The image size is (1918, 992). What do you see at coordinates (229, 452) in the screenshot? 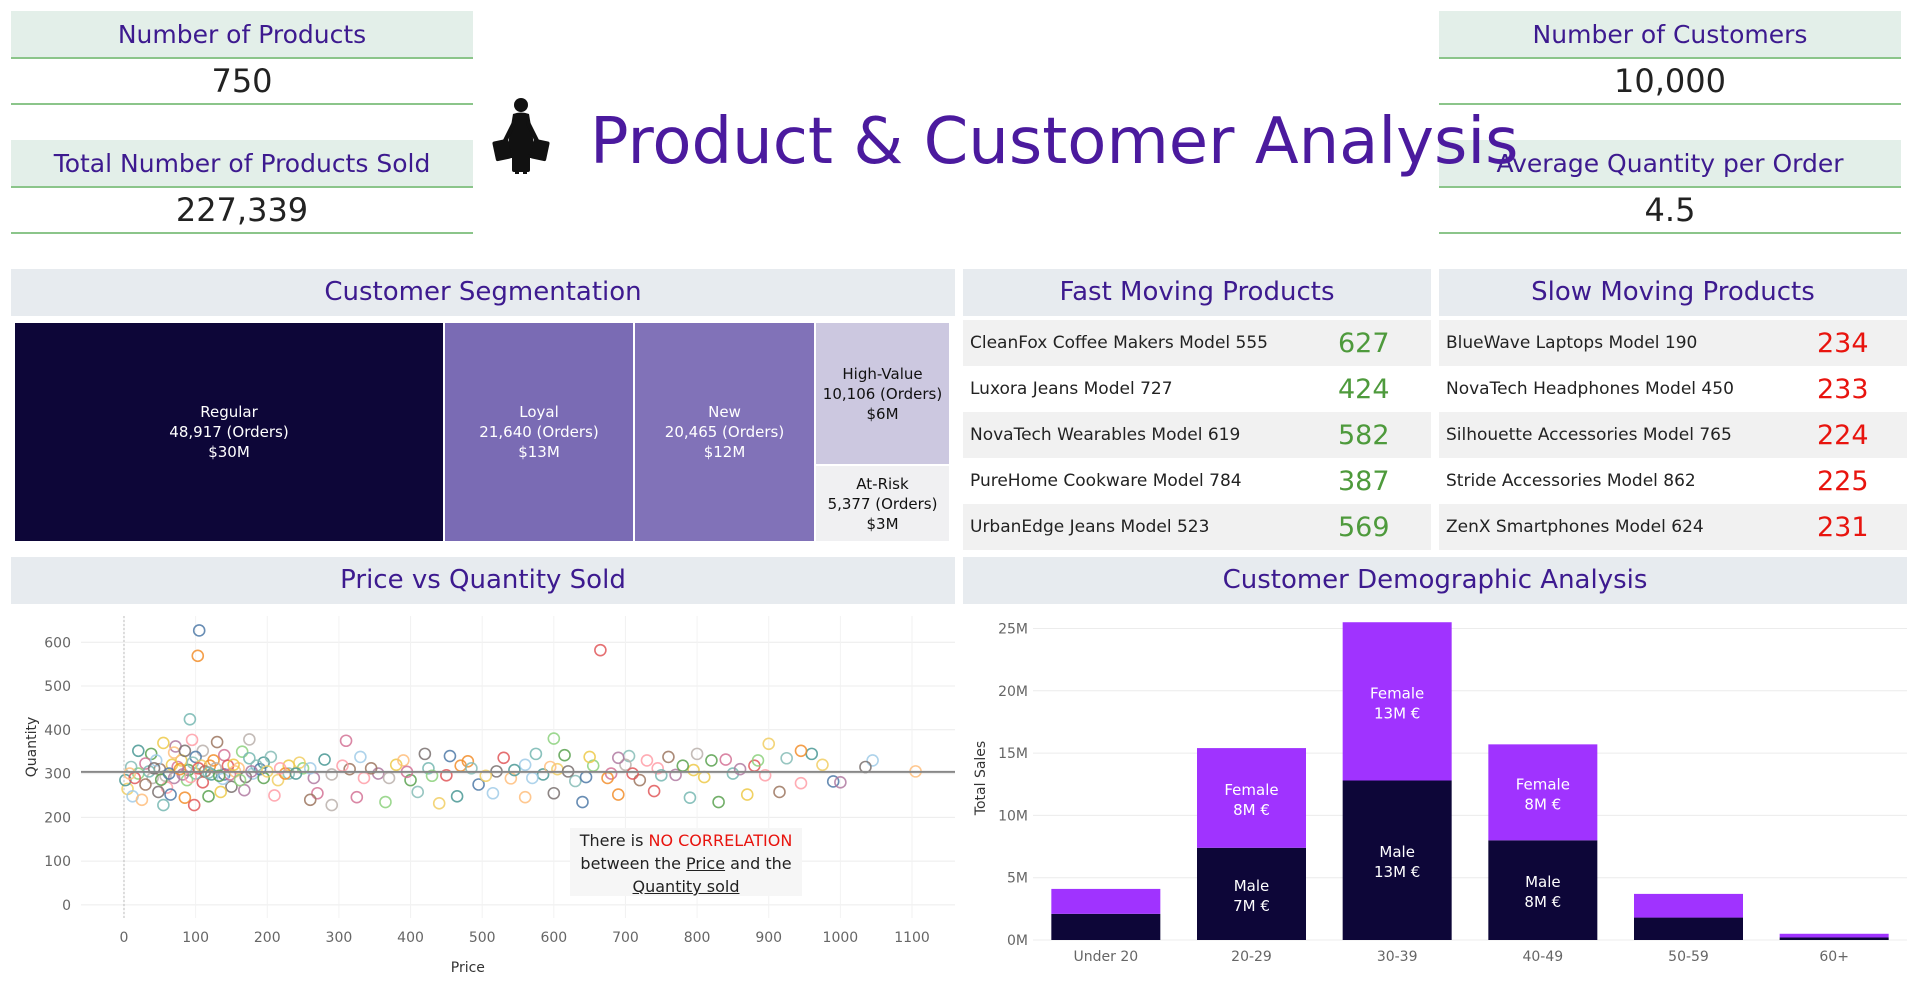
I see `segment-sales: $30M` at bounding box center [229, 452].